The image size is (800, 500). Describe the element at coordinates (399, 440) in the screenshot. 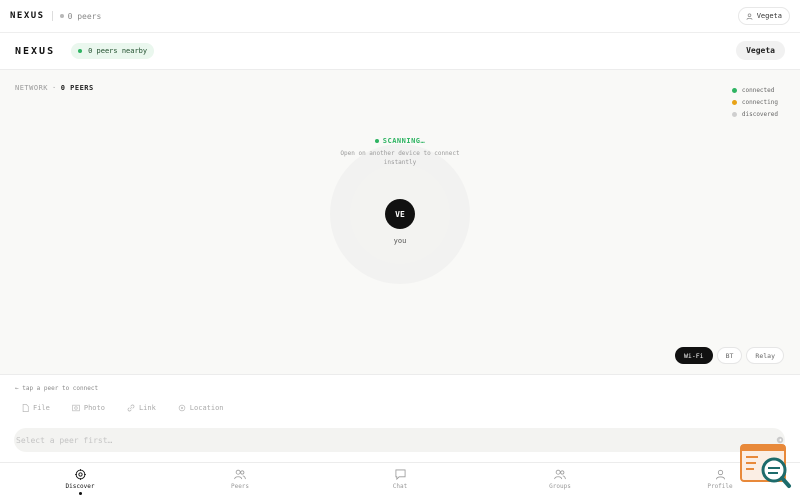

I see `message-input` at that location.